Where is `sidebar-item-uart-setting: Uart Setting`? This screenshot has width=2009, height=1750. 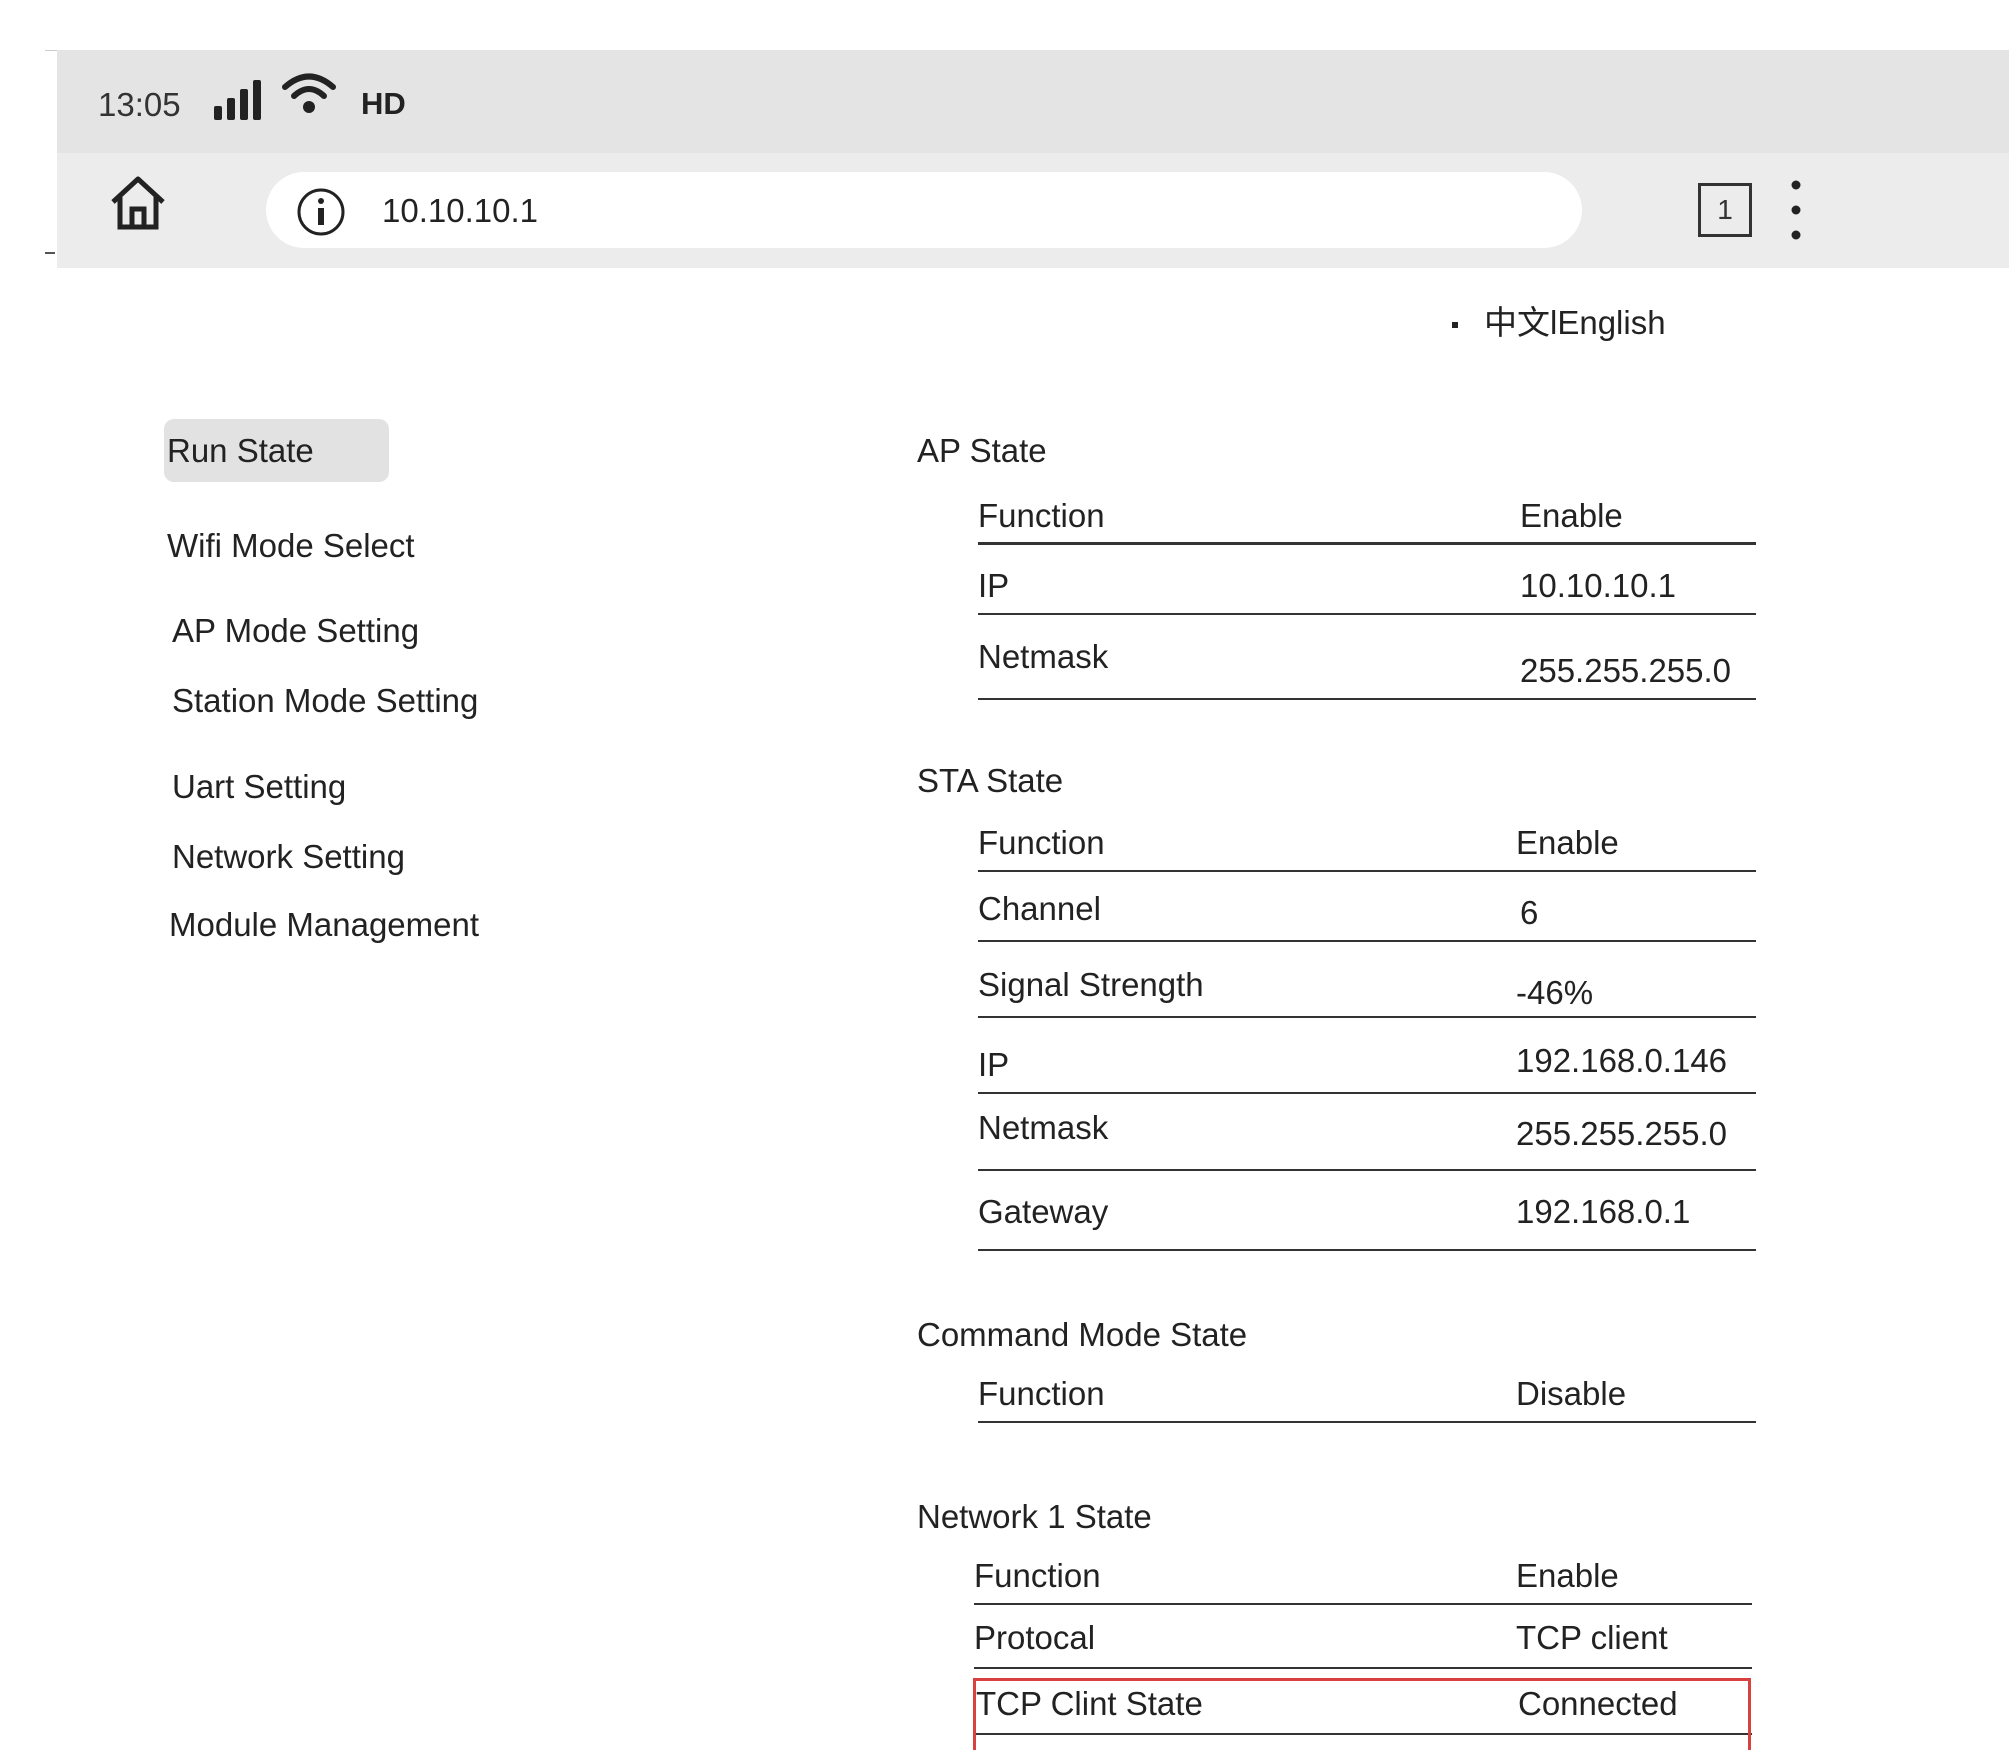
sidebar-item-uart-setting: Uart Setting is located at coordinates (259, 787).